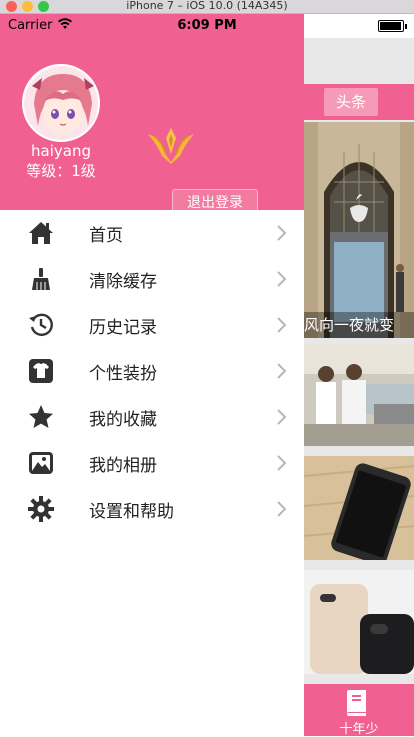 This screenshot has width=414, height=737. What do you see at coordinates (359, 325) in the screenshot?
I see `news-caption: 风向一夜就变` at bounding box center [359, 325].